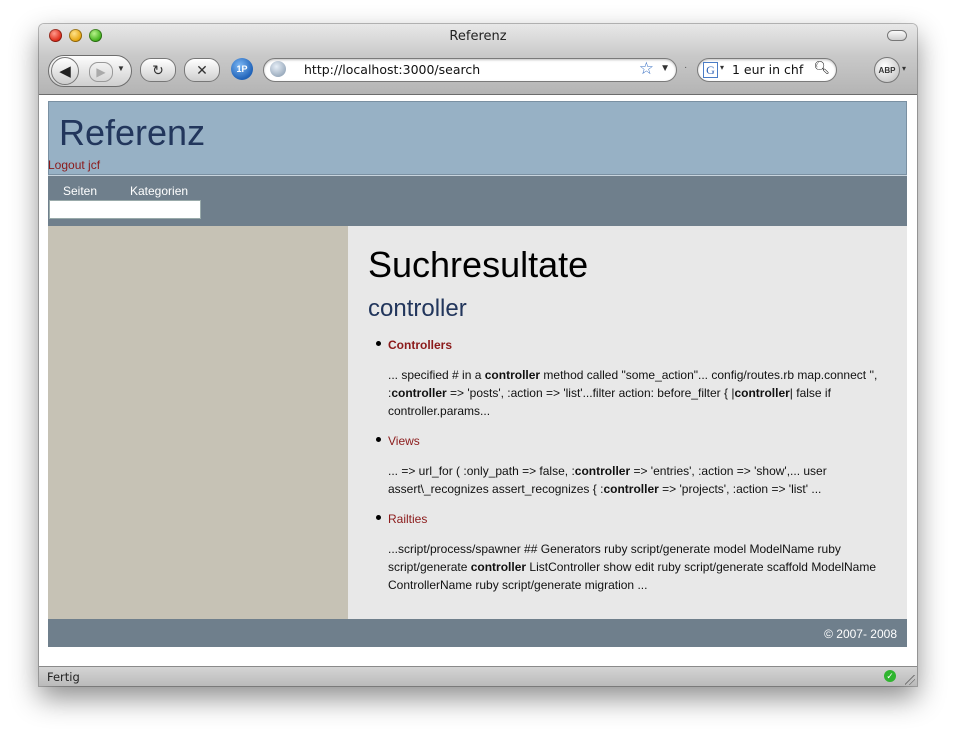 This screenshot has height=740, width=956. I want to click on site-footer: © 2007- 2008, so click(477, 633).